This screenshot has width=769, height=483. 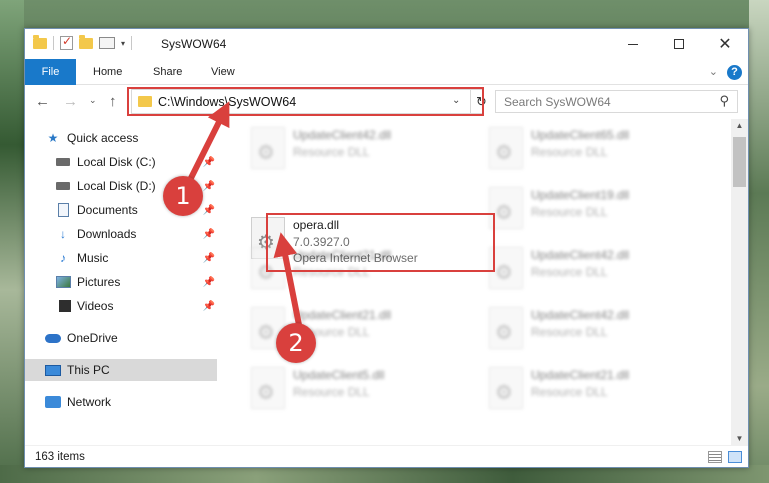 What do you see at coordinates (715, 457) in the screenshot?
I see `details-view-icon` at bounding box center [715, 457].